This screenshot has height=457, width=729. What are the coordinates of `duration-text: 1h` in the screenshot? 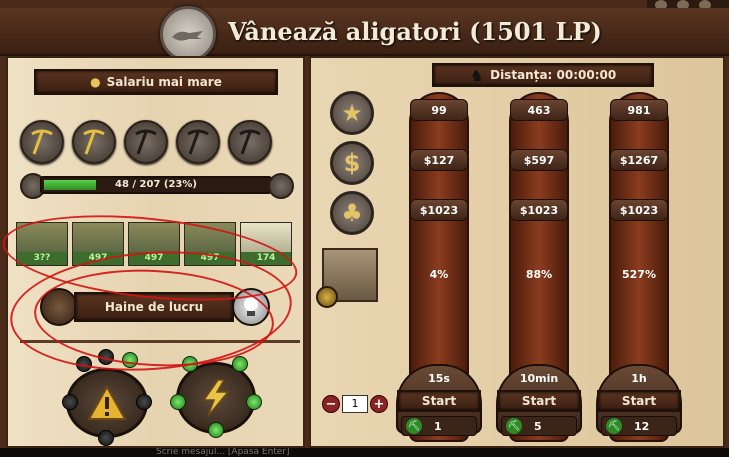 It's located at (639, 378).